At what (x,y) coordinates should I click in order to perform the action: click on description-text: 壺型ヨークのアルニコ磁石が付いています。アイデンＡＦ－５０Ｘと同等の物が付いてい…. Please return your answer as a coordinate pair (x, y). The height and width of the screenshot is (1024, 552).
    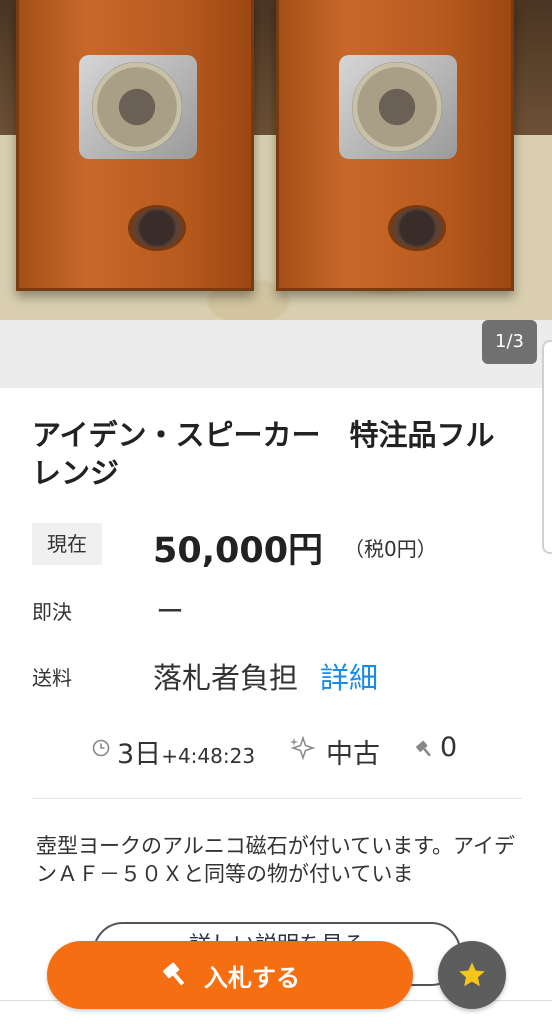
    Looking at the image, I should click on (276, 860).